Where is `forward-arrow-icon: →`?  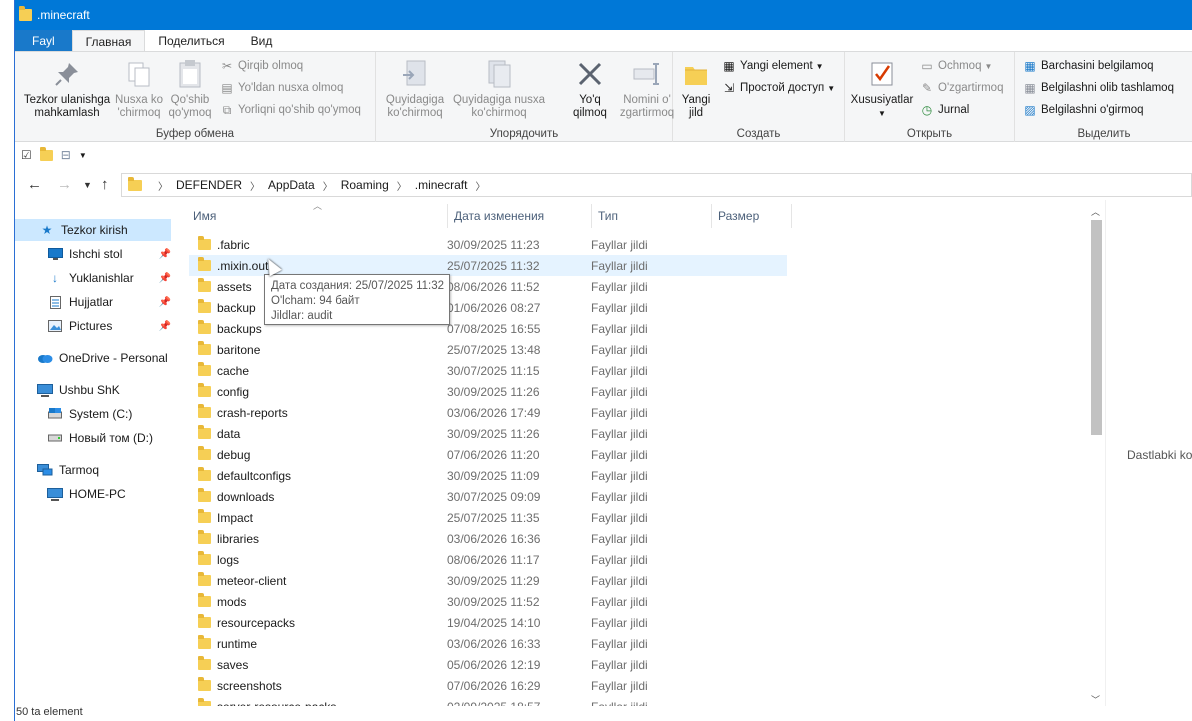
forward-arrow-icon: → is located at coordinates (64, 184).